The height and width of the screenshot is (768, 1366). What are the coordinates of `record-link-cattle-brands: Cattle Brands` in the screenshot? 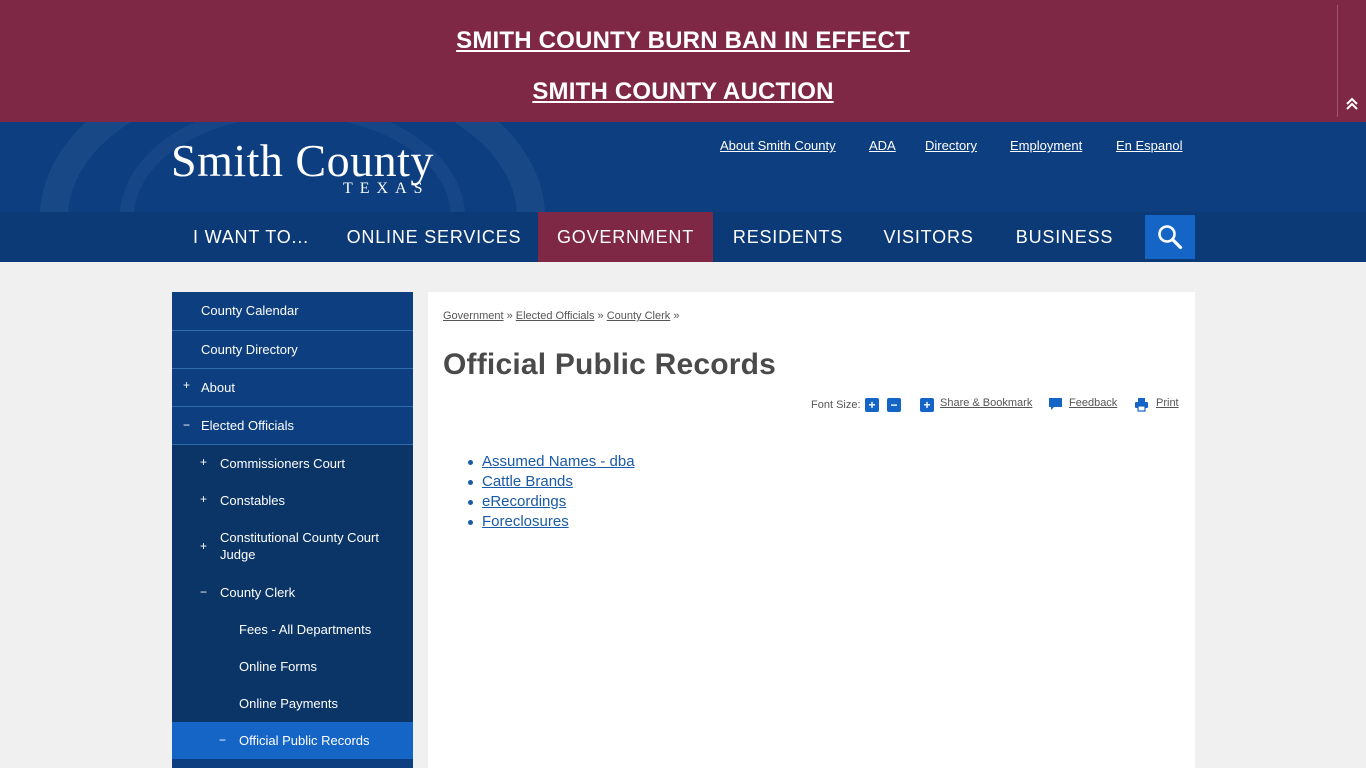 It's located at (527, 481).